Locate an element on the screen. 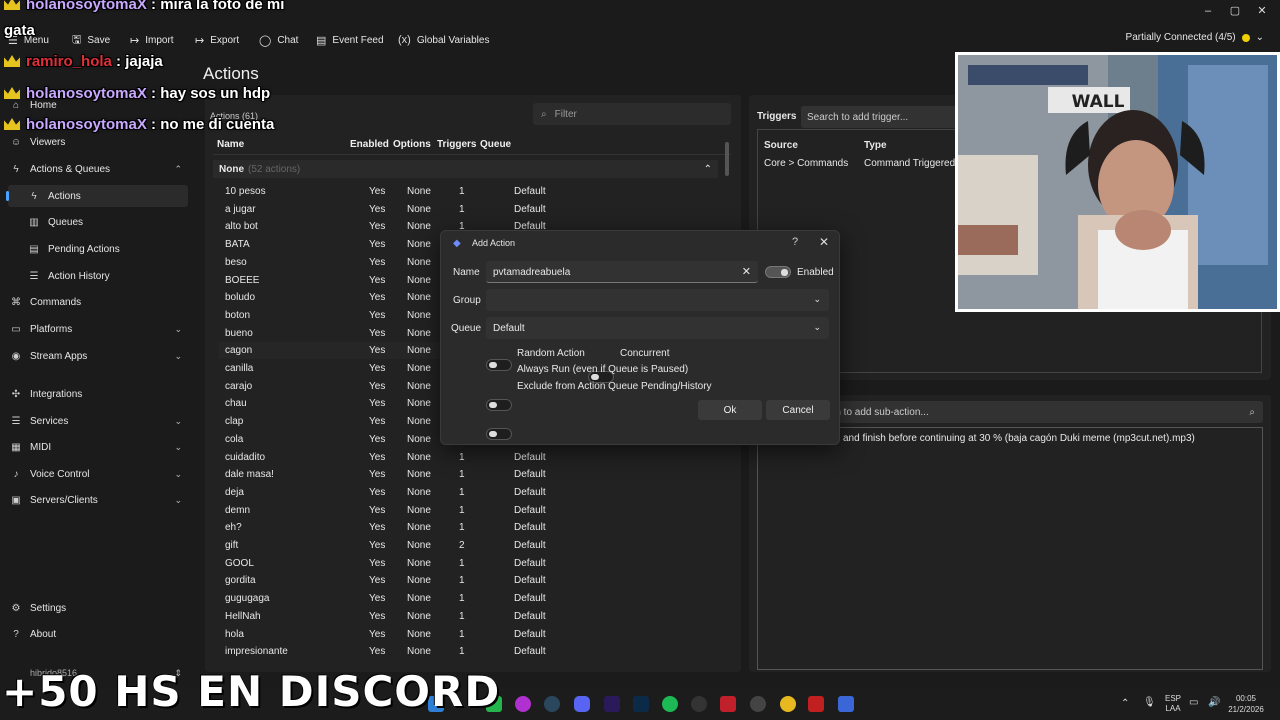 This screenshot has height=720, width=1280. table-scrollbar is located at coordinates (727, 159).